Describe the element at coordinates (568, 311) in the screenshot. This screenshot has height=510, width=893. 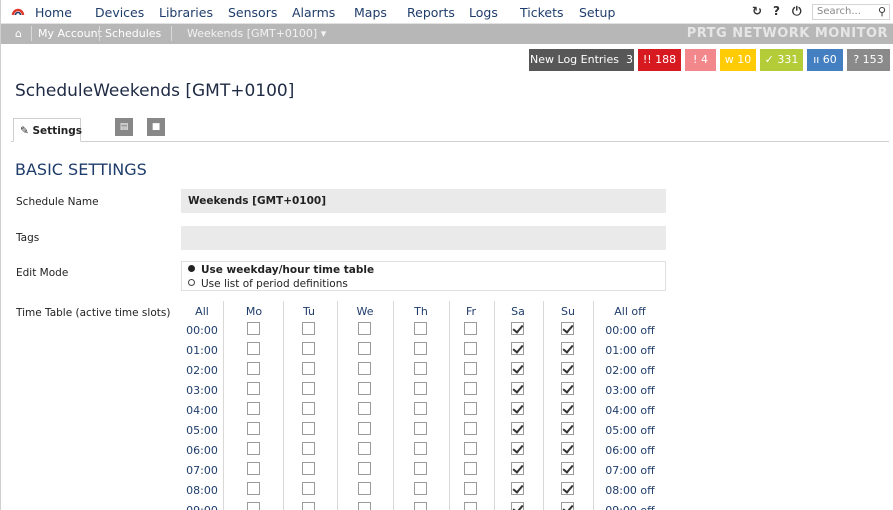
I see `timetable-header-su: Su` at that location.